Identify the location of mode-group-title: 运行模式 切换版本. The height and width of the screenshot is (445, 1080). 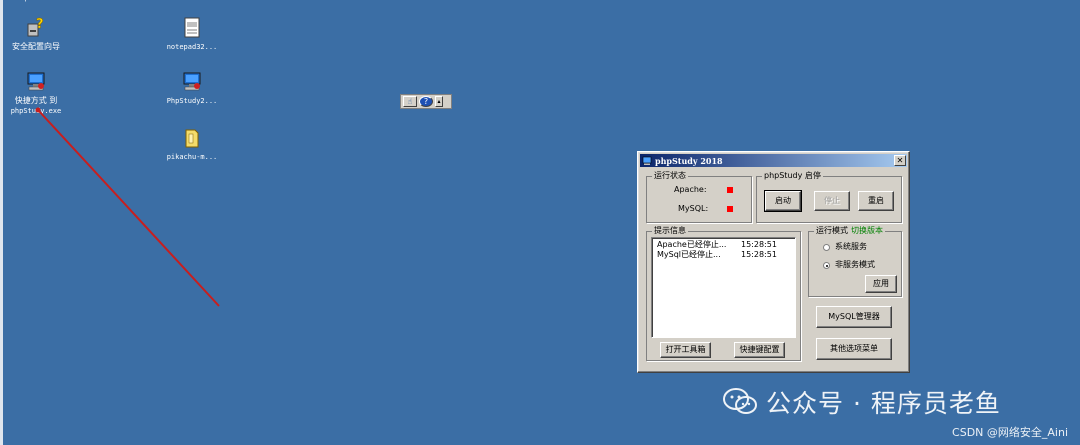
(849, 231).